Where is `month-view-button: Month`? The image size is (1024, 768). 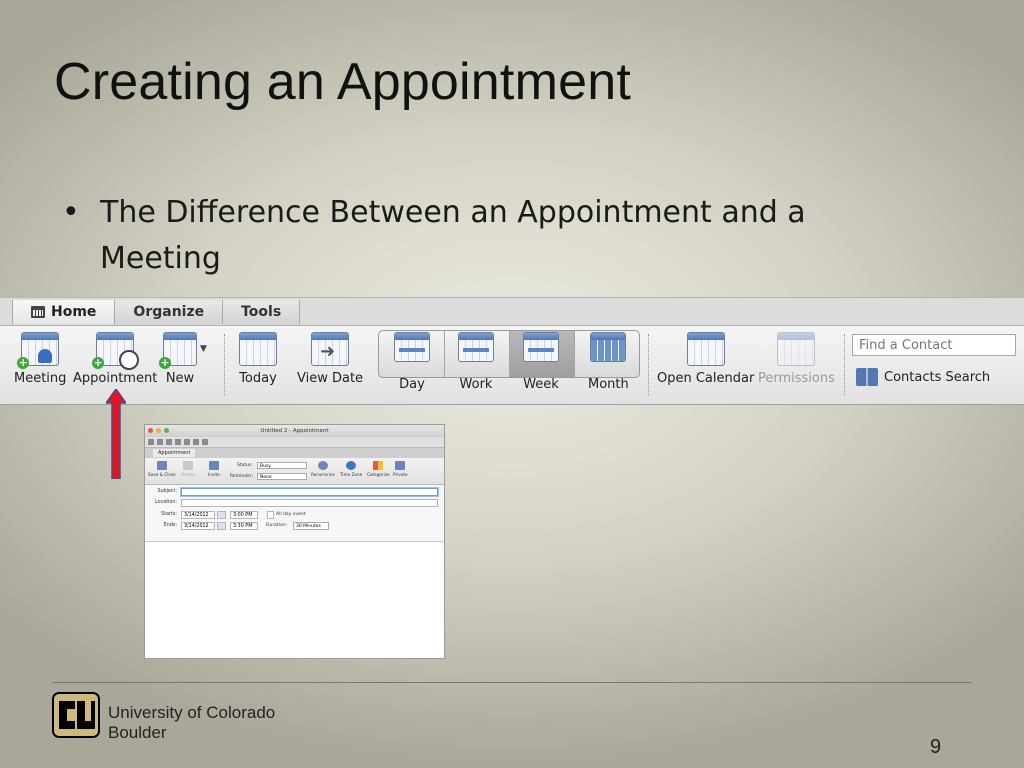 month-view-button: Month is located at coordinates (608, 365).